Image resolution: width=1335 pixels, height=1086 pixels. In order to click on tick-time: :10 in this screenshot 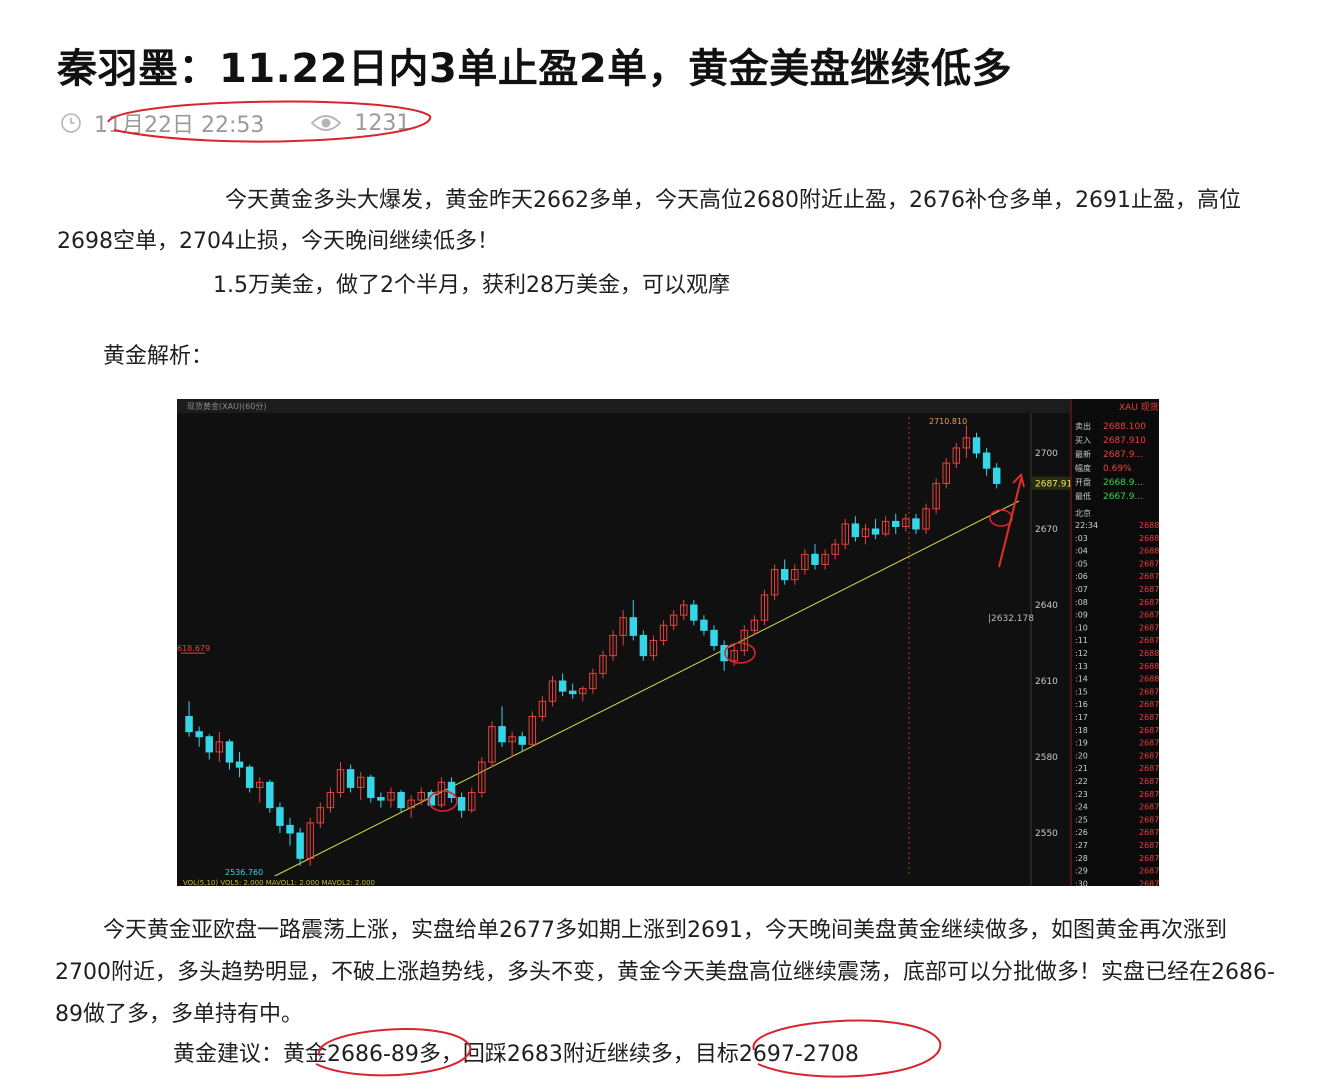, I will do `click(1081, 627)`.